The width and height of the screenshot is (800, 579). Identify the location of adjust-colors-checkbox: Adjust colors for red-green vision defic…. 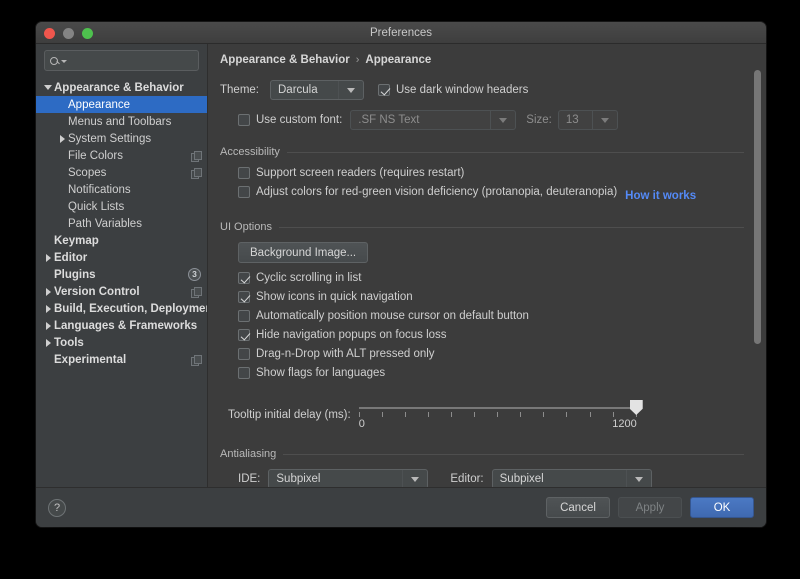
(427, 192).